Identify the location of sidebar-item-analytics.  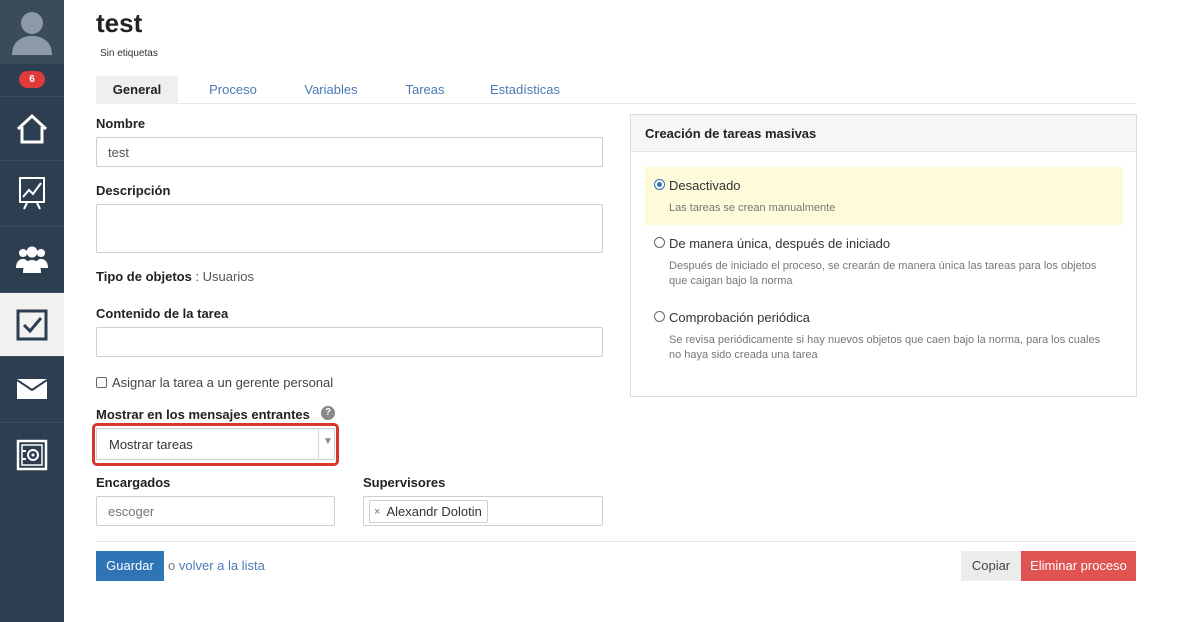
(32, 192).